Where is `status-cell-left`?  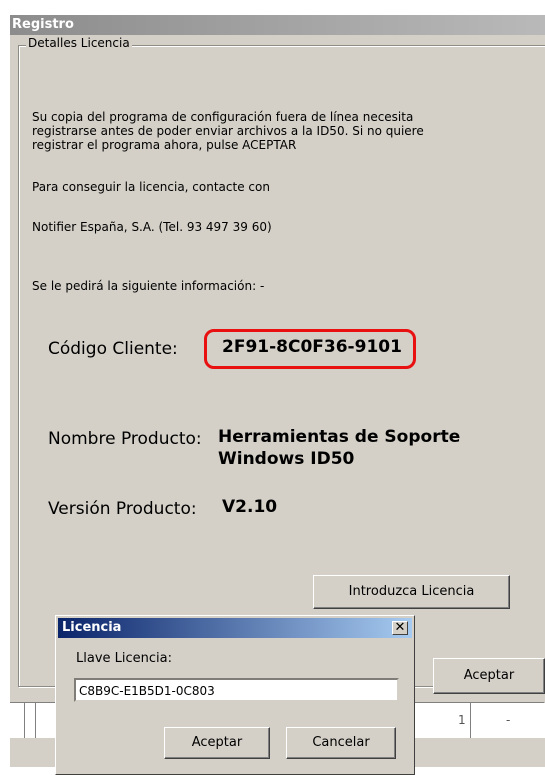
status-cell-left is located at coordinates (30, 720).